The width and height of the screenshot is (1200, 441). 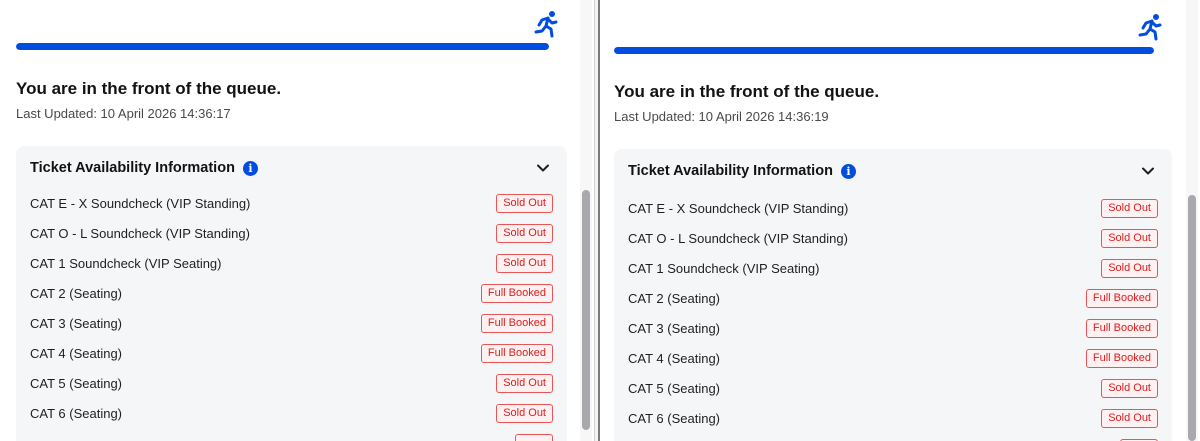 I want to click on last-updated-text: Last Updated: 10 April 2026 14:36:17, so click(x=123, y=113).